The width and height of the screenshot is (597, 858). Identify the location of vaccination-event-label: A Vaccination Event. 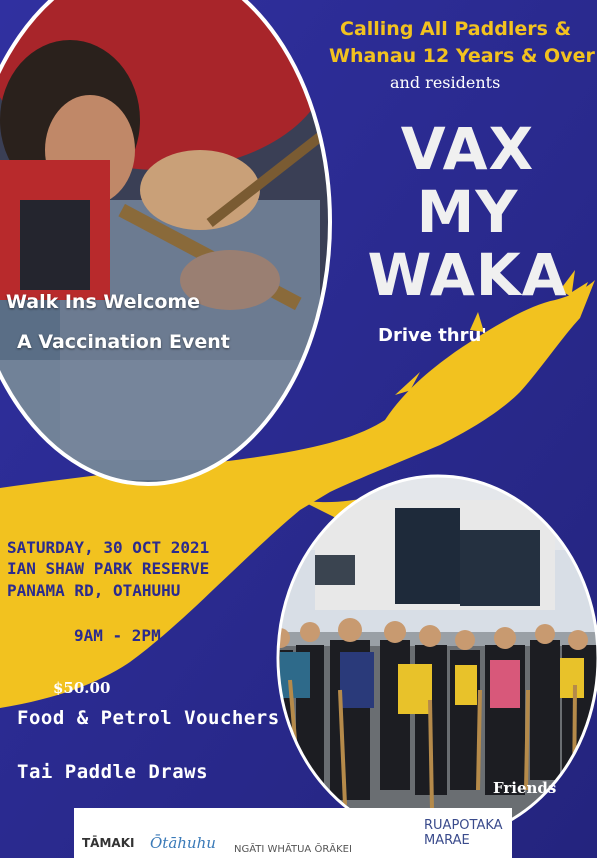
(123, 342).